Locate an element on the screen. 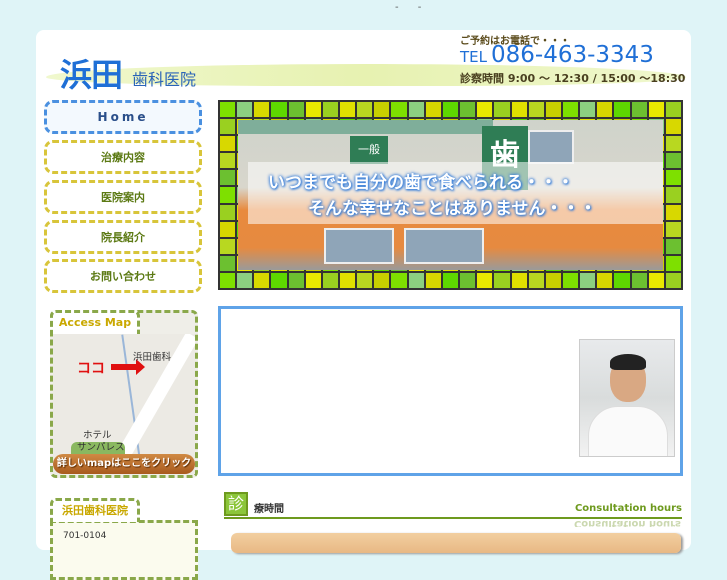 The height and width of the screenshot is (580, 727). hair is located at coordinates (628, 362).